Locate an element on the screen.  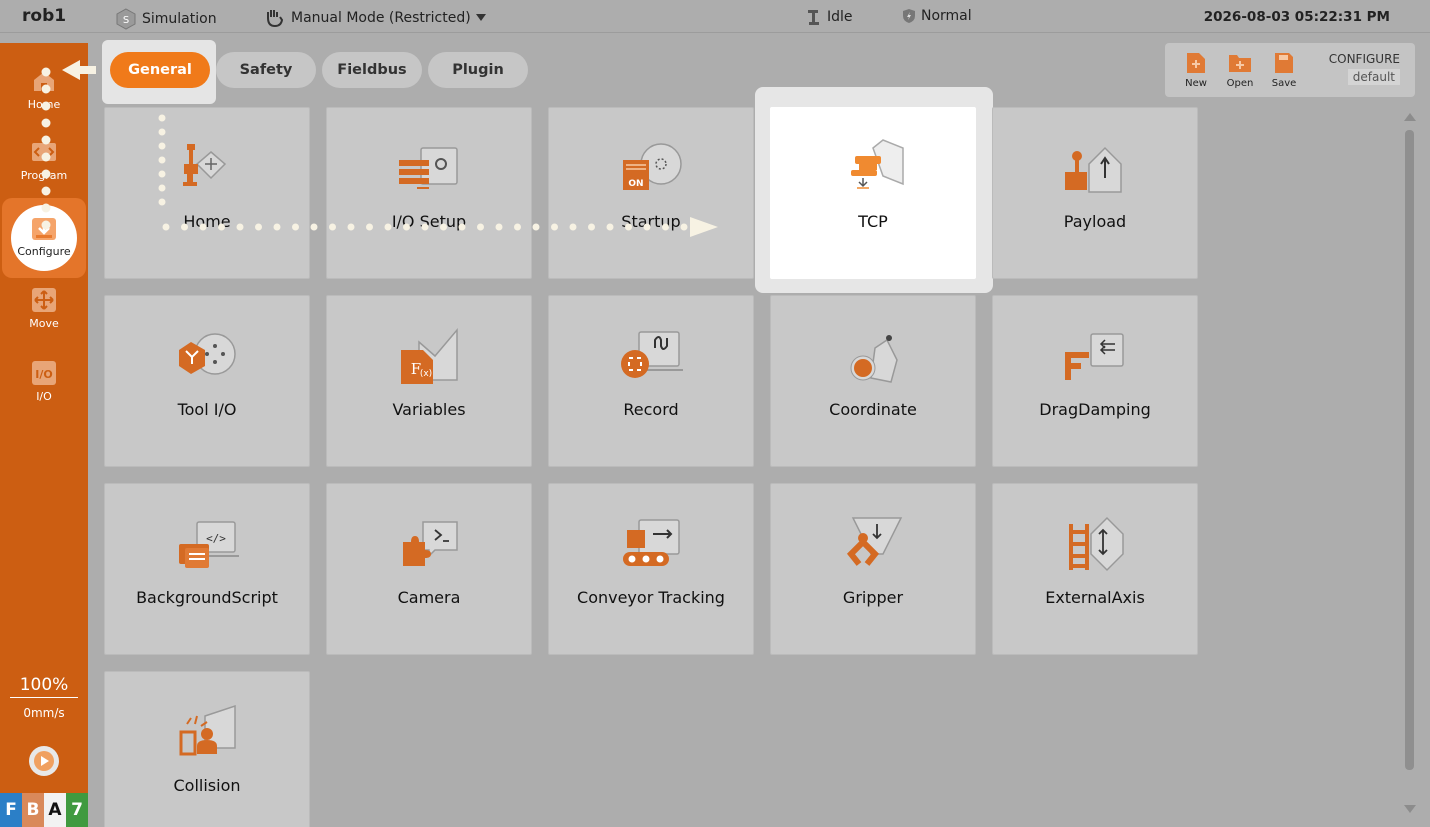
new-file-icon is located at coordinates (1196, 63).